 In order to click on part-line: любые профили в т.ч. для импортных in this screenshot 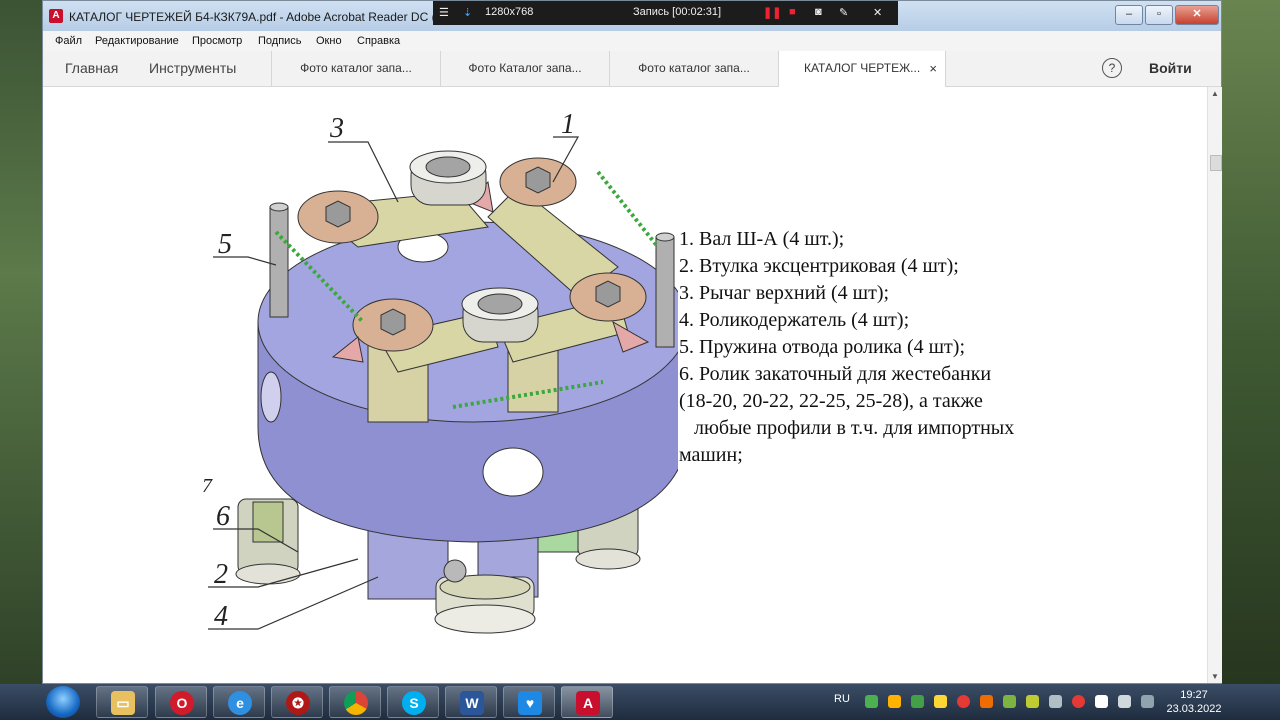, I will do `click(847, 428)`.